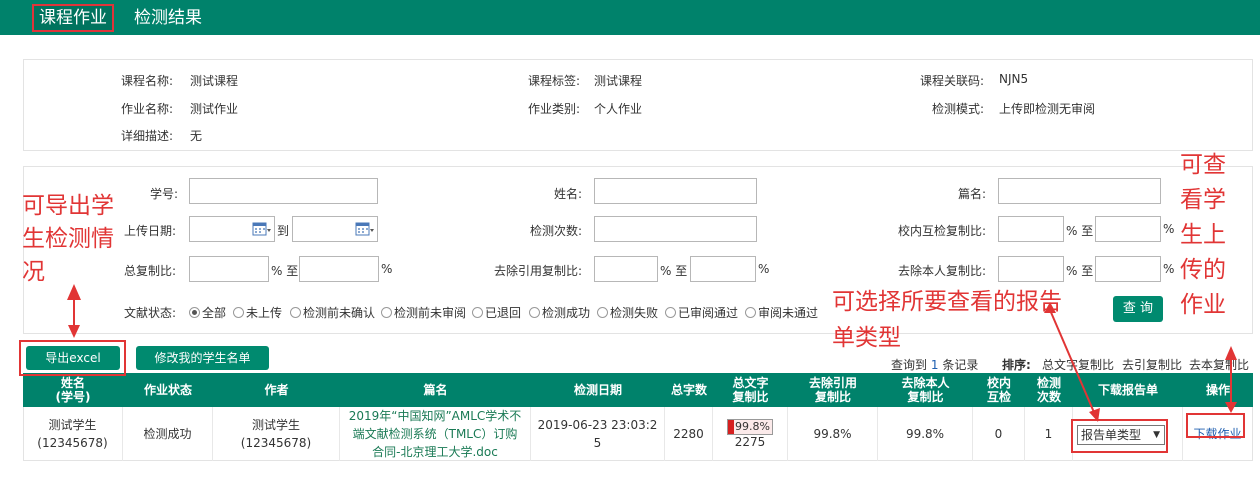  I want to click on arrow-to-download-link, so click(1231, 379).